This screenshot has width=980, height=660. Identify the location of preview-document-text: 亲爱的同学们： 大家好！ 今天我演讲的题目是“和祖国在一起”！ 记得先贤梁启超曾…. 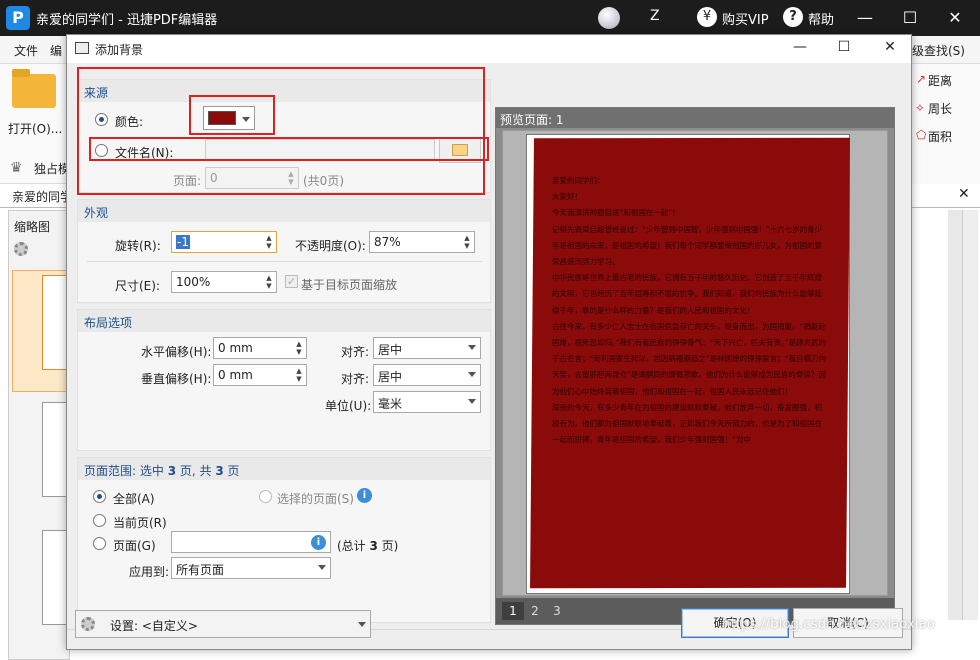
(689, 310).